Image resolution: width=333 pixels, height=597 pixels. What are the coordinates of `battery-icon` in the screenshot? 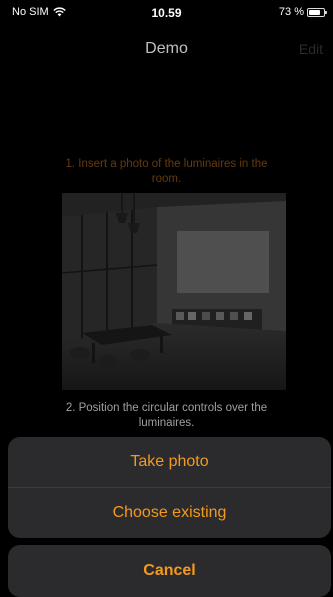 It's located at (317, 12).